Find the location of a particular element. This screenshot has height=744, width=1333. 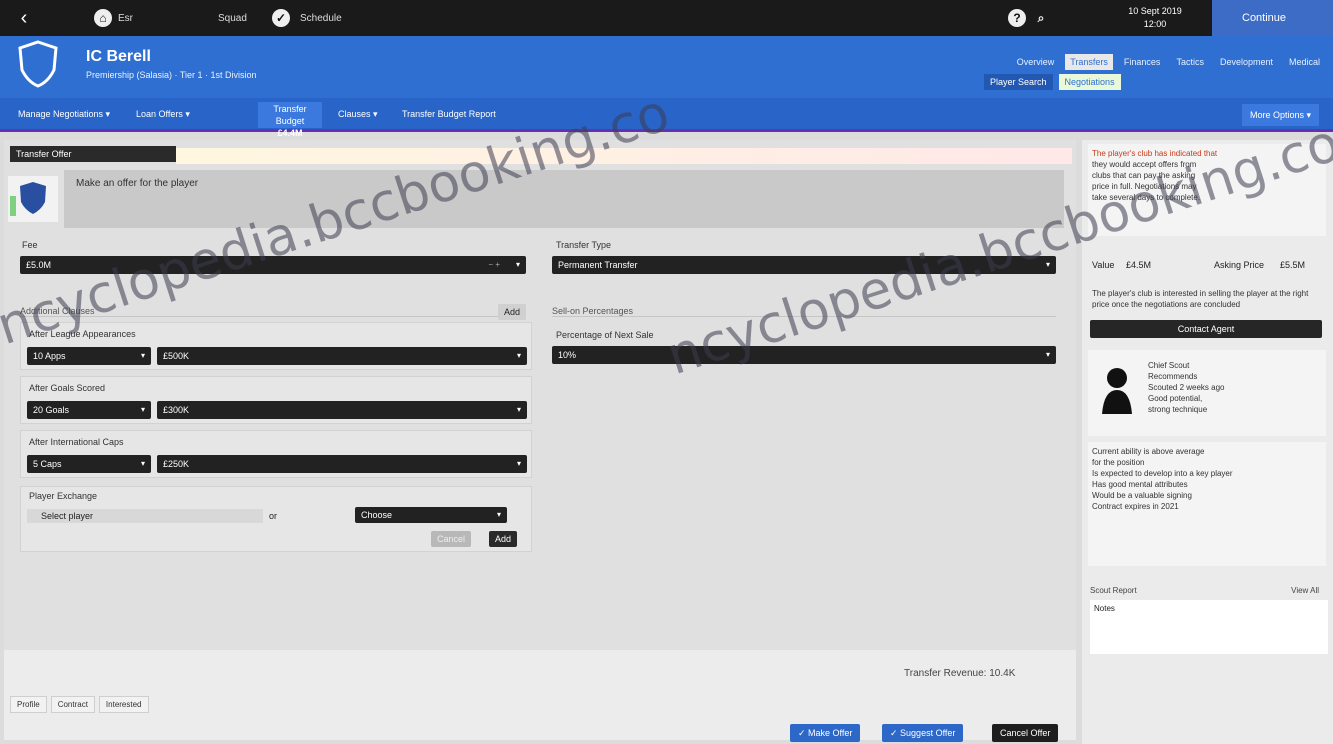

exchange-player-field: Select player is located at coordinates (145, 516).